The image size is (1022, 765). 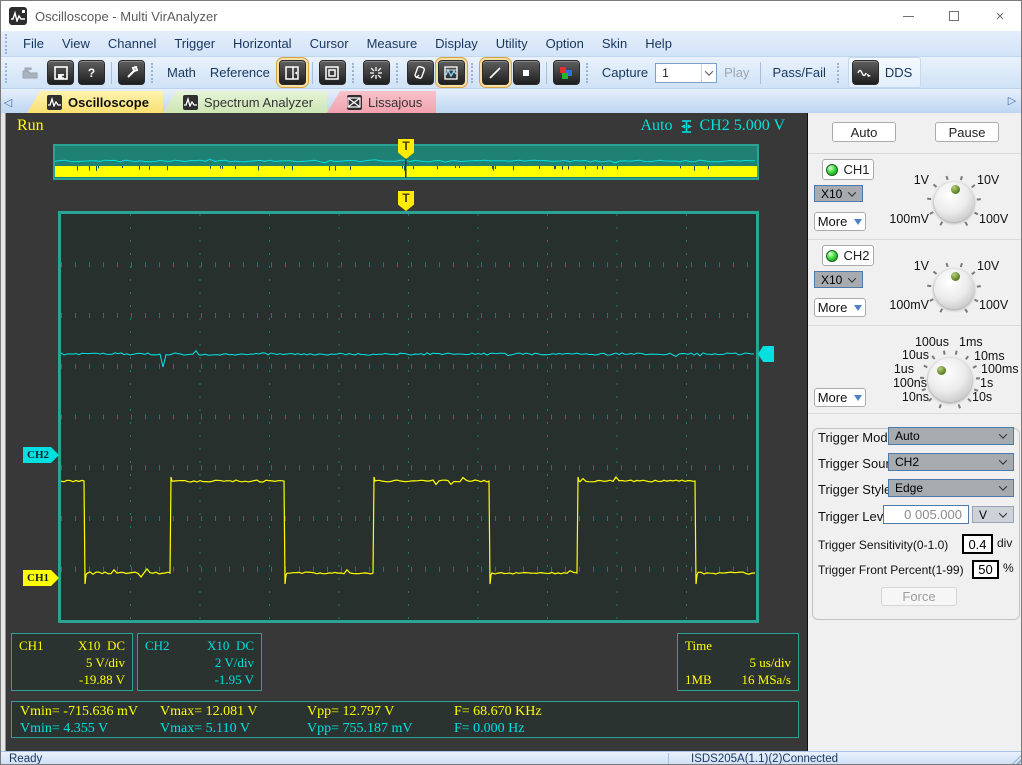 I want to click on tab-scroll-left-icon: ◁, so click(x=8, y=102).